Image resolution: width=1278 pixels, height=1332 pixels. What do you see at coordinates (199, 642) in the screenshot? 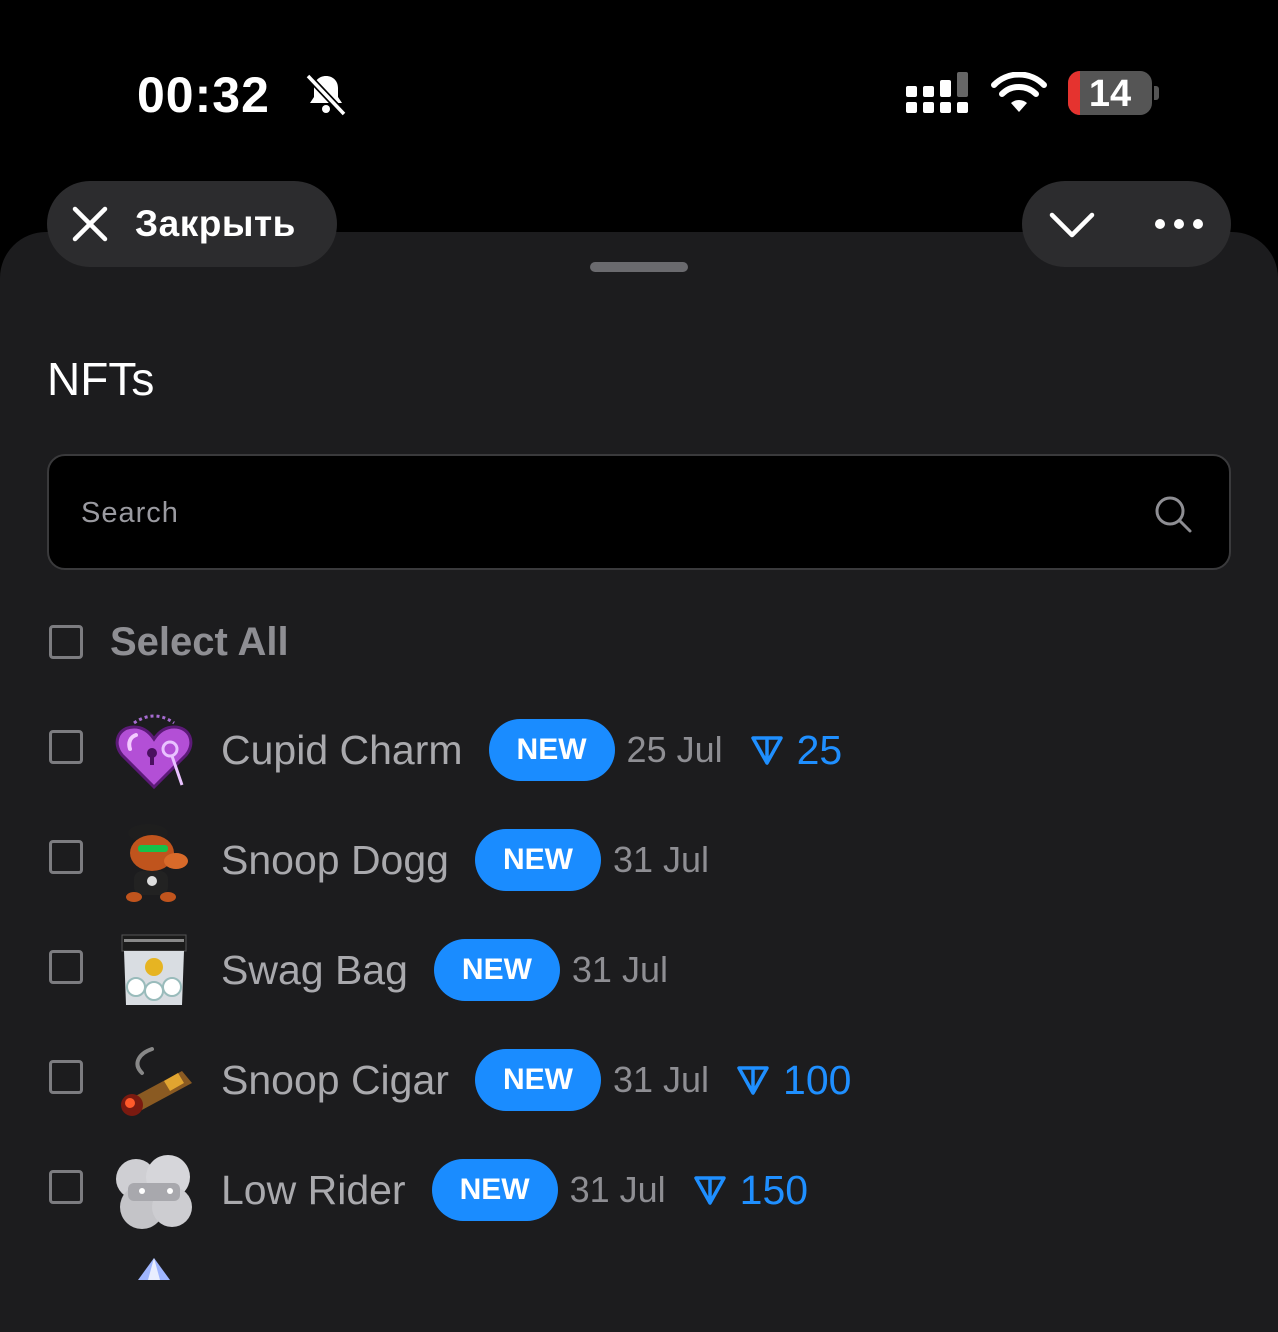
I see `select-all-label: Select All` at bounding box center [199, 642].